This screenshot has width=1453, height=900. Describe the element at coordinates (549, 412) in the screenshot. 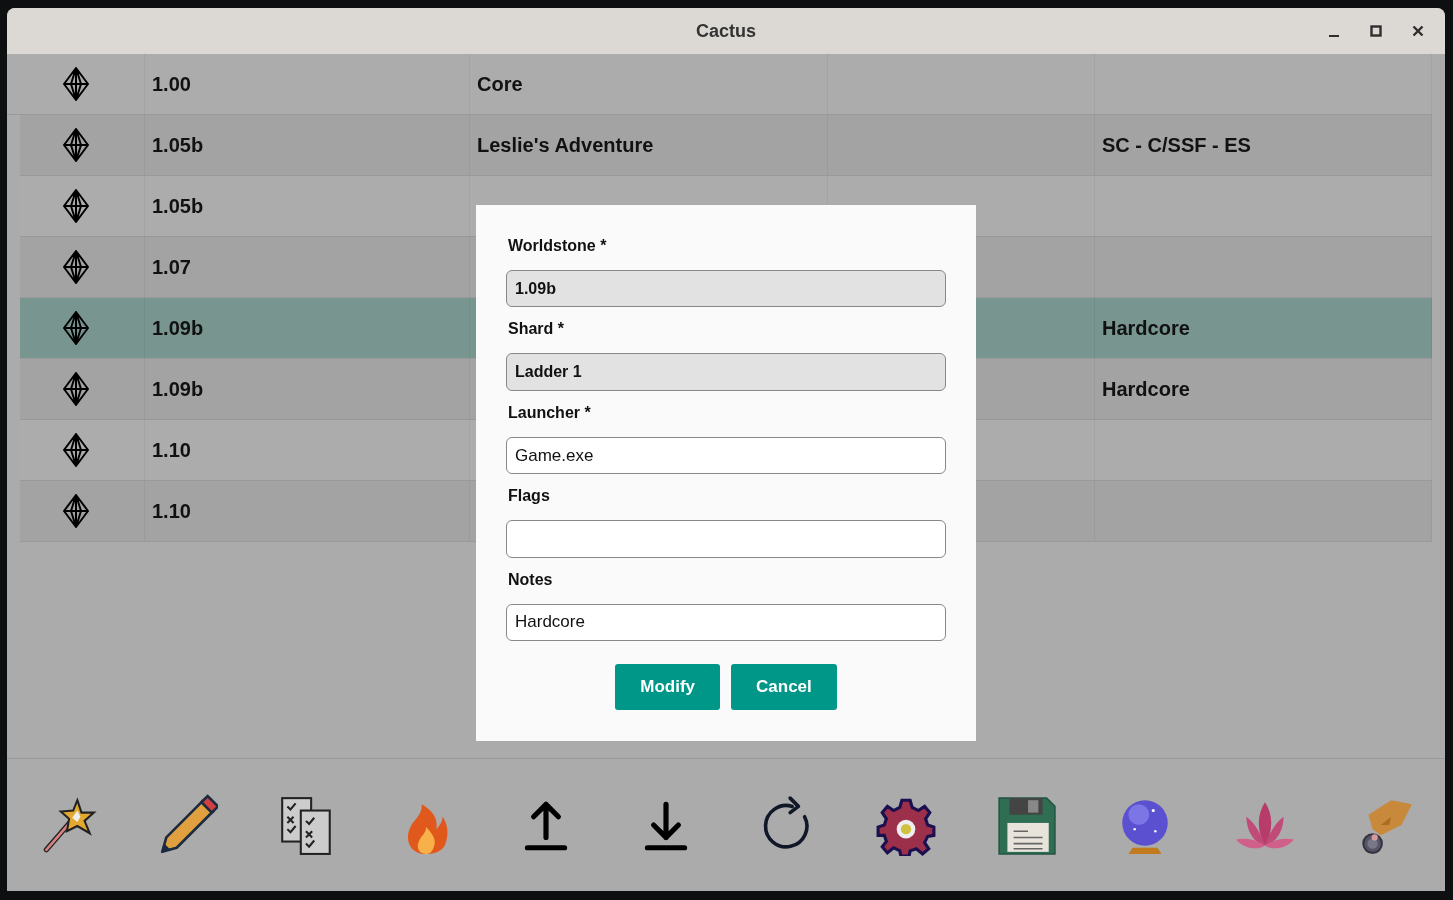

I see `field-label: Launcher *` at that location.